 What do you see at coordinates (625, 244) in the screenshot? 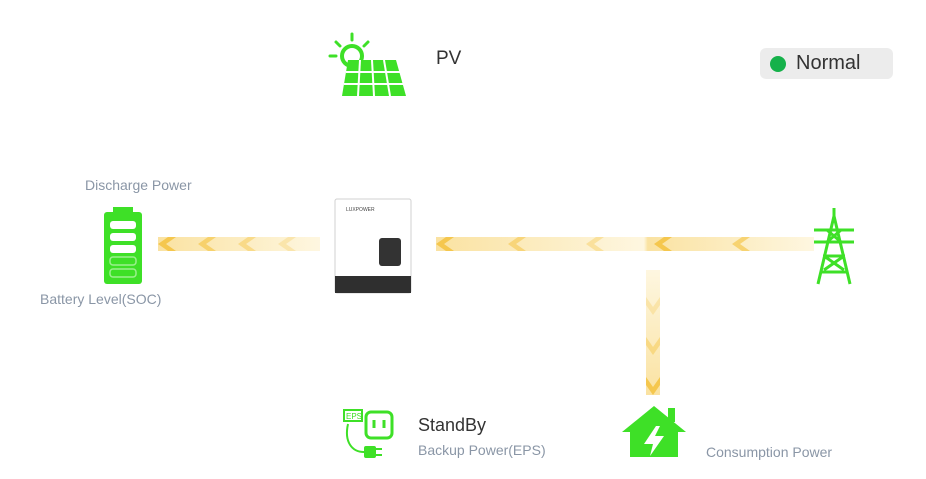
I see `flow-arrow-grid-to-inverter` at bounding box center [625, 244].